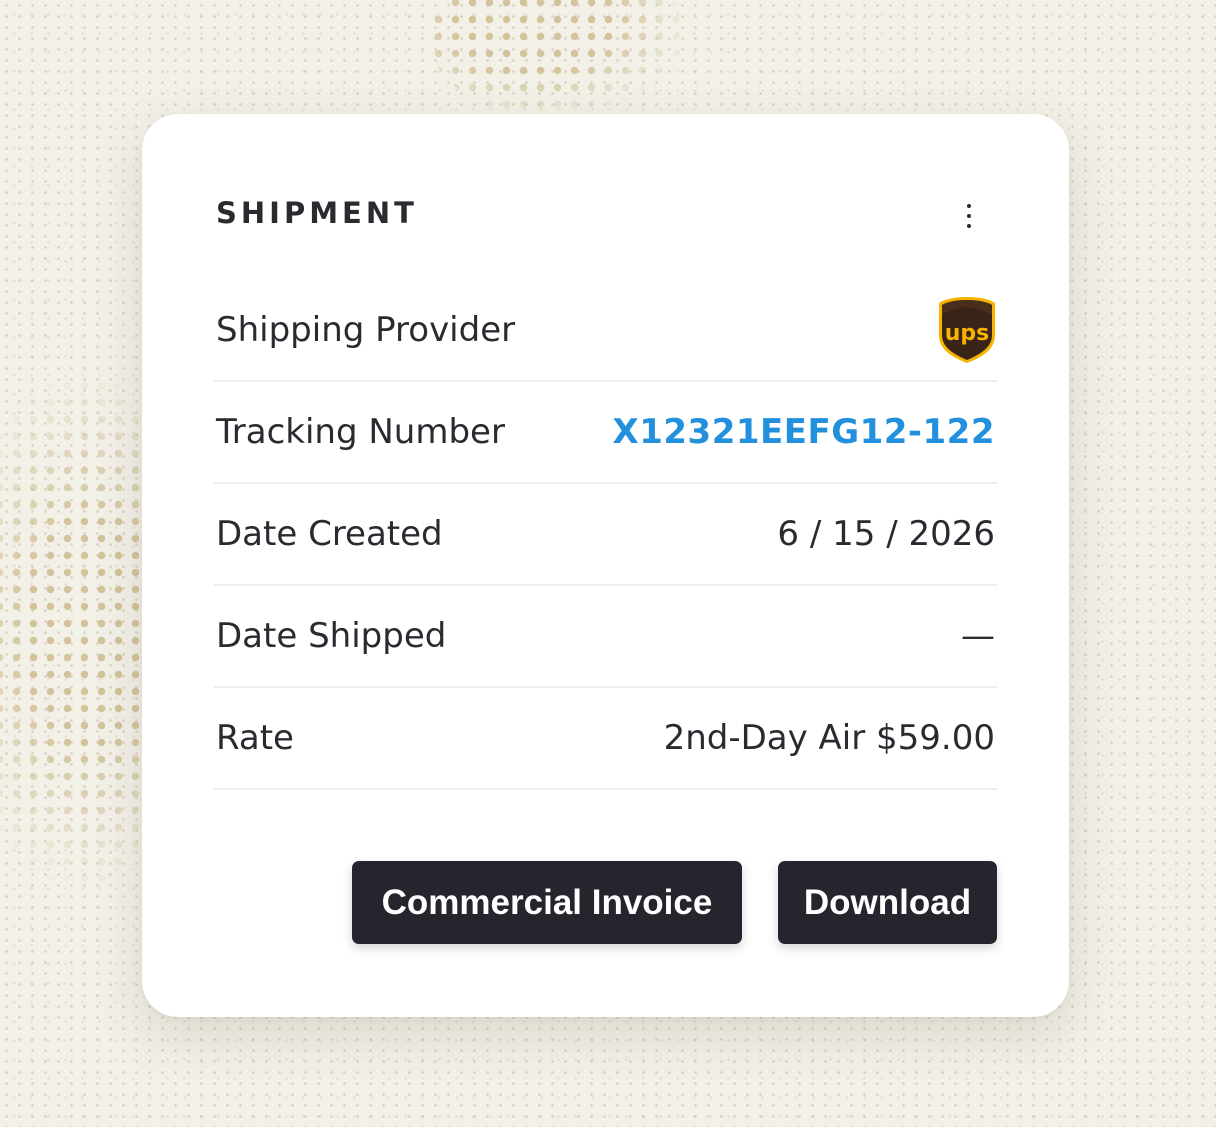  What do you see at coordinates (967, 333) in the screenshot?
I see `ups-logo-text: ups` at bounding box center [967, 333].